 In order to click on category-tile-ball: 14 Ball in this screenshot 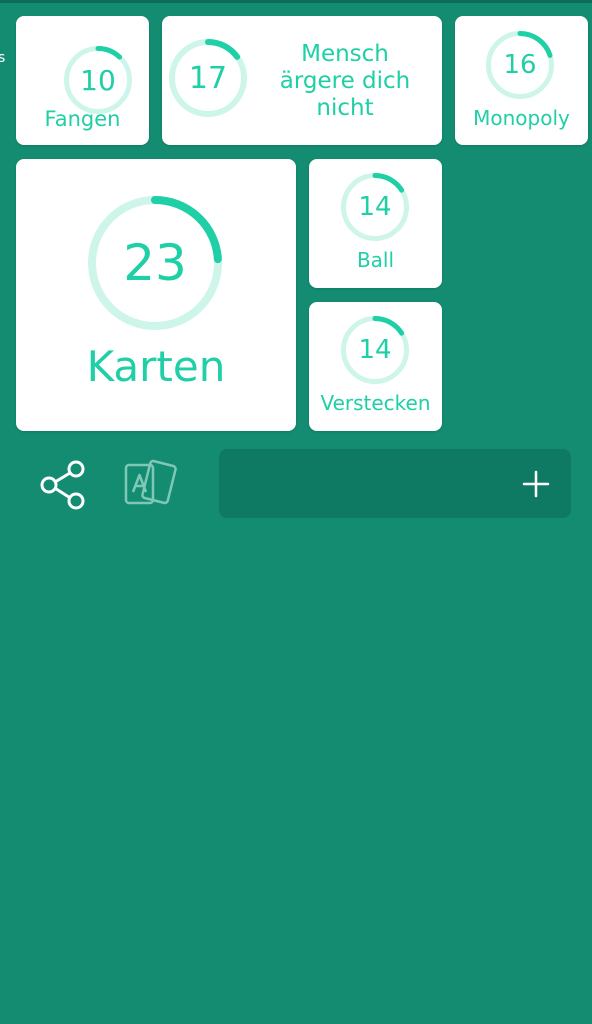, I will do `click(375, 223)`.